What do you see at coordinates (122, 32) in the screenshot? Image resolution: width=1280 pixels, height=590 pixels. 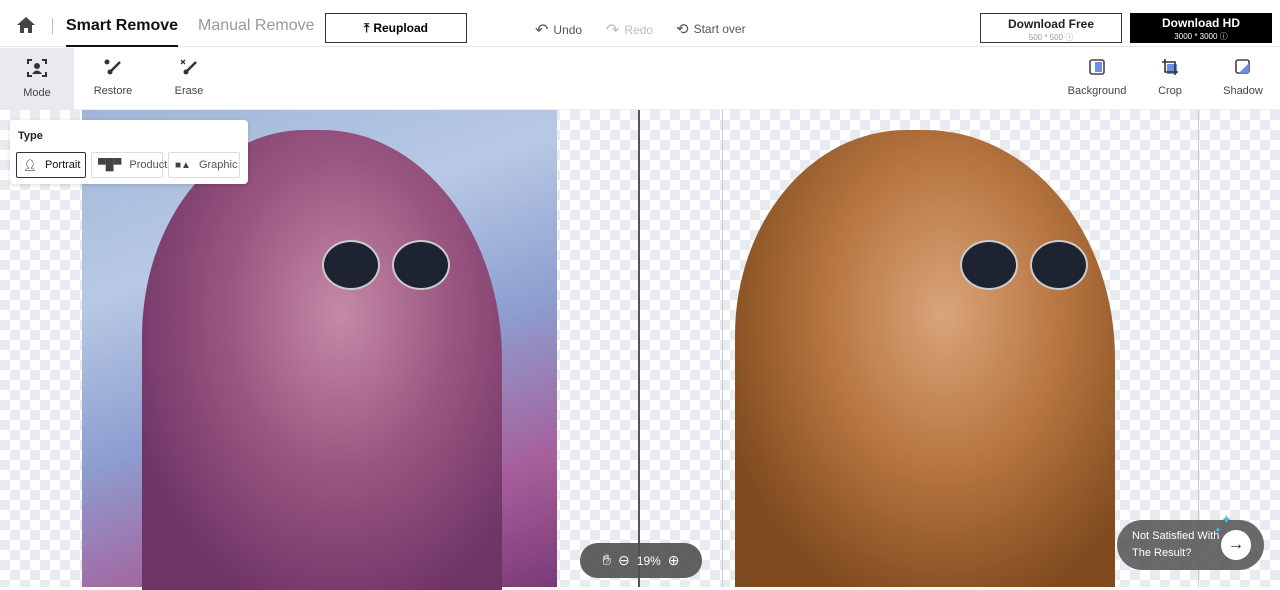 I see `tab-smart-remove: Smart Remove` at bounding box center [122, 32].